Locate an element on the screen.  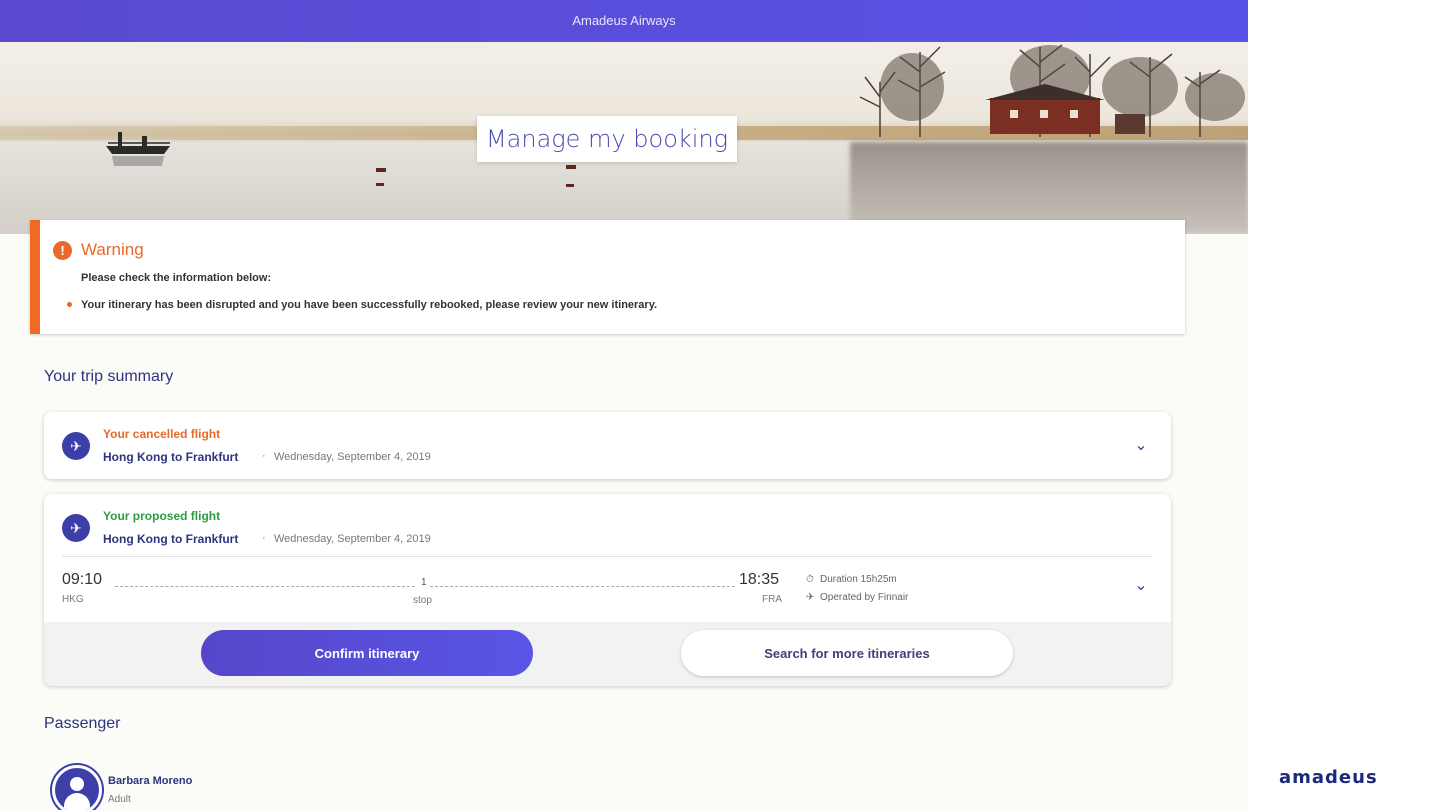
cancelled-flight-date: Wednesday, September 4, 2019 is located at coordinates (352, 457).